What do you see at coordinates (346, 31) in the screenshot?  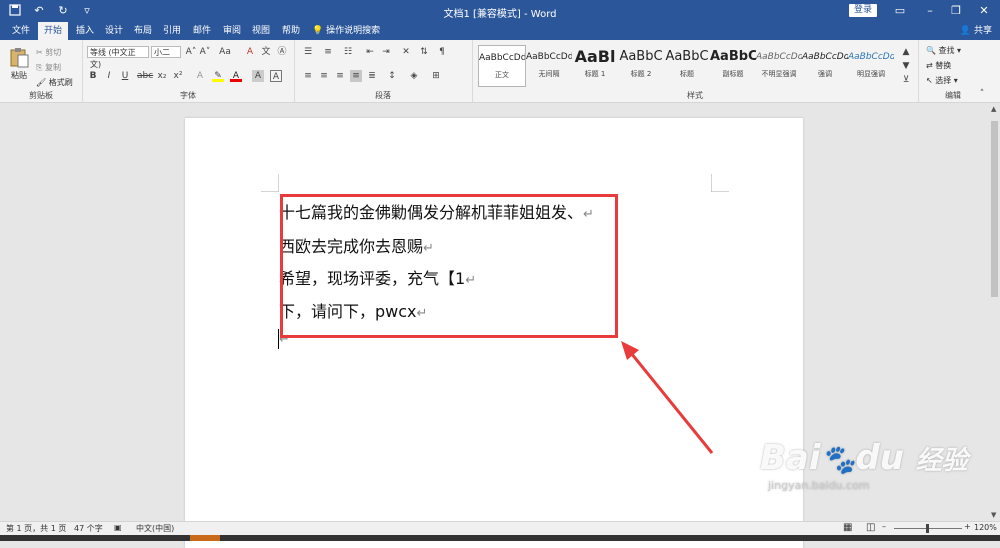 I see `tell-me-search: 💡 操作说明搜索` at bounding box center [346, 31].